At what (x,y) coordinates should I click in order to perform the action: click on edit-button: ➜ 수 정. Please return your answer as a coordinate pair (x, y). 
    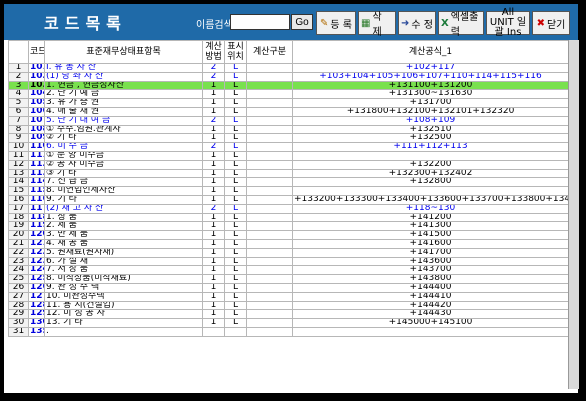
    Looking at the image, I should click on (417, 23).